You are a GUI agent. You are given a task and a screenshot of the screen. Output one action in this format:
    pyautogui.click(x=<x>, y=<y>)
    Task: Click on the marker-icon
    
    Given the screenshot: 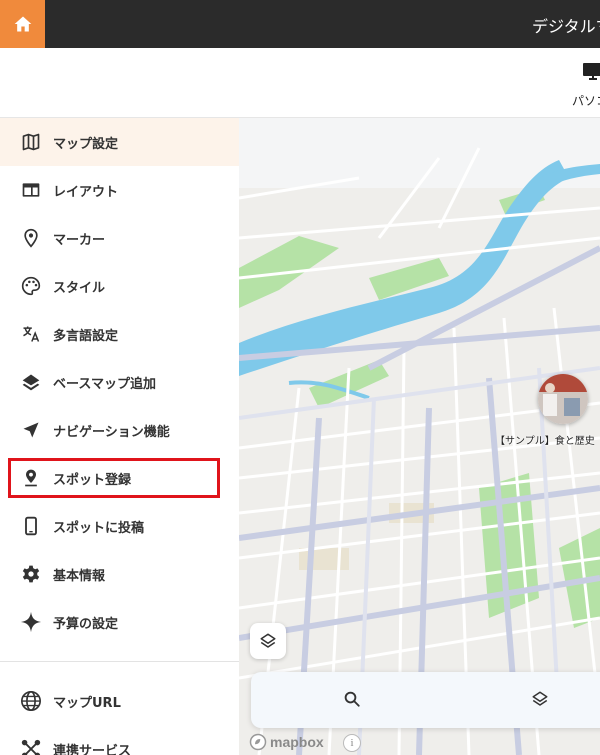 What is the action you would take?
    pyautogui.click(x=31, y=238)
    